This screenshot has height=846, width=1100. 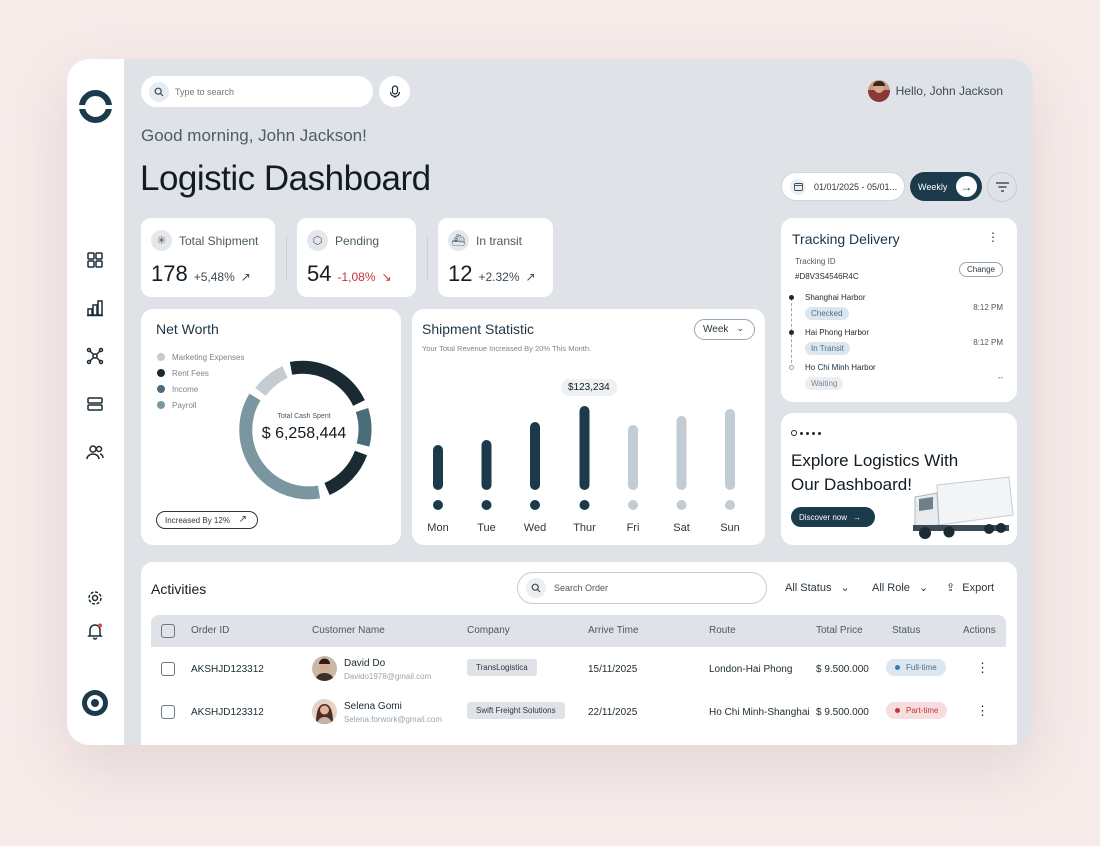 I want to click on stat-card-pending: ⬡ Pending 54 -1,08% ↘, so click(x=356, y=257).